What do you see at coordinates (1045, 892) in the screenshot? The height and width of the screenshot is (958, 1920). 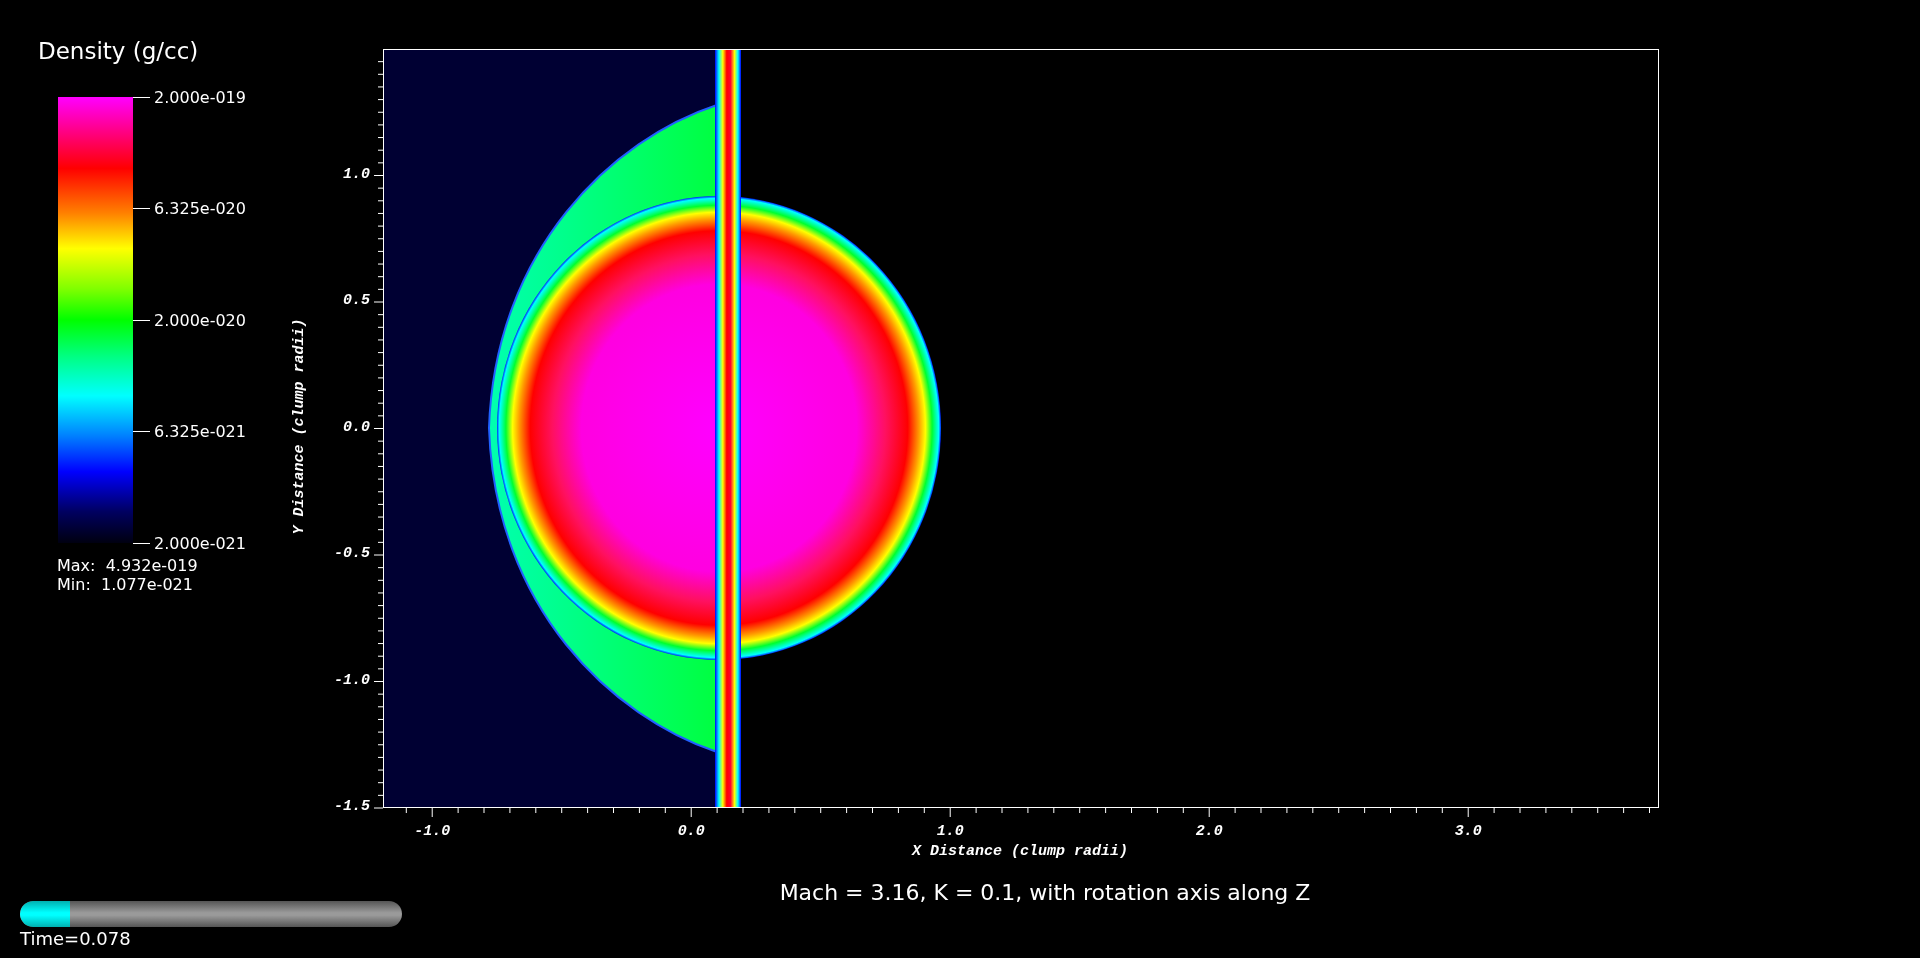 I see `plot-caption: Mach = 3.16, K = 0.1, with rotation axis along Z` at bounding box center [1045, 892].